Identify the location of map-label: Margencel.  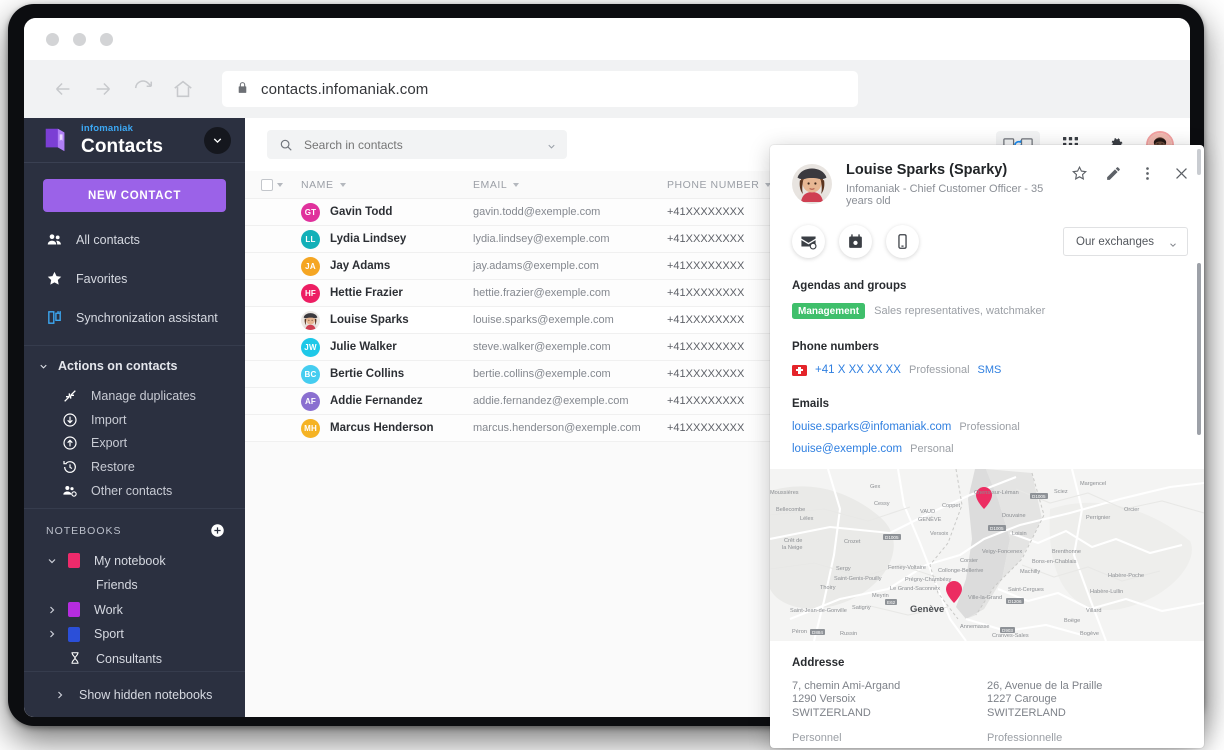
(1093, 484).